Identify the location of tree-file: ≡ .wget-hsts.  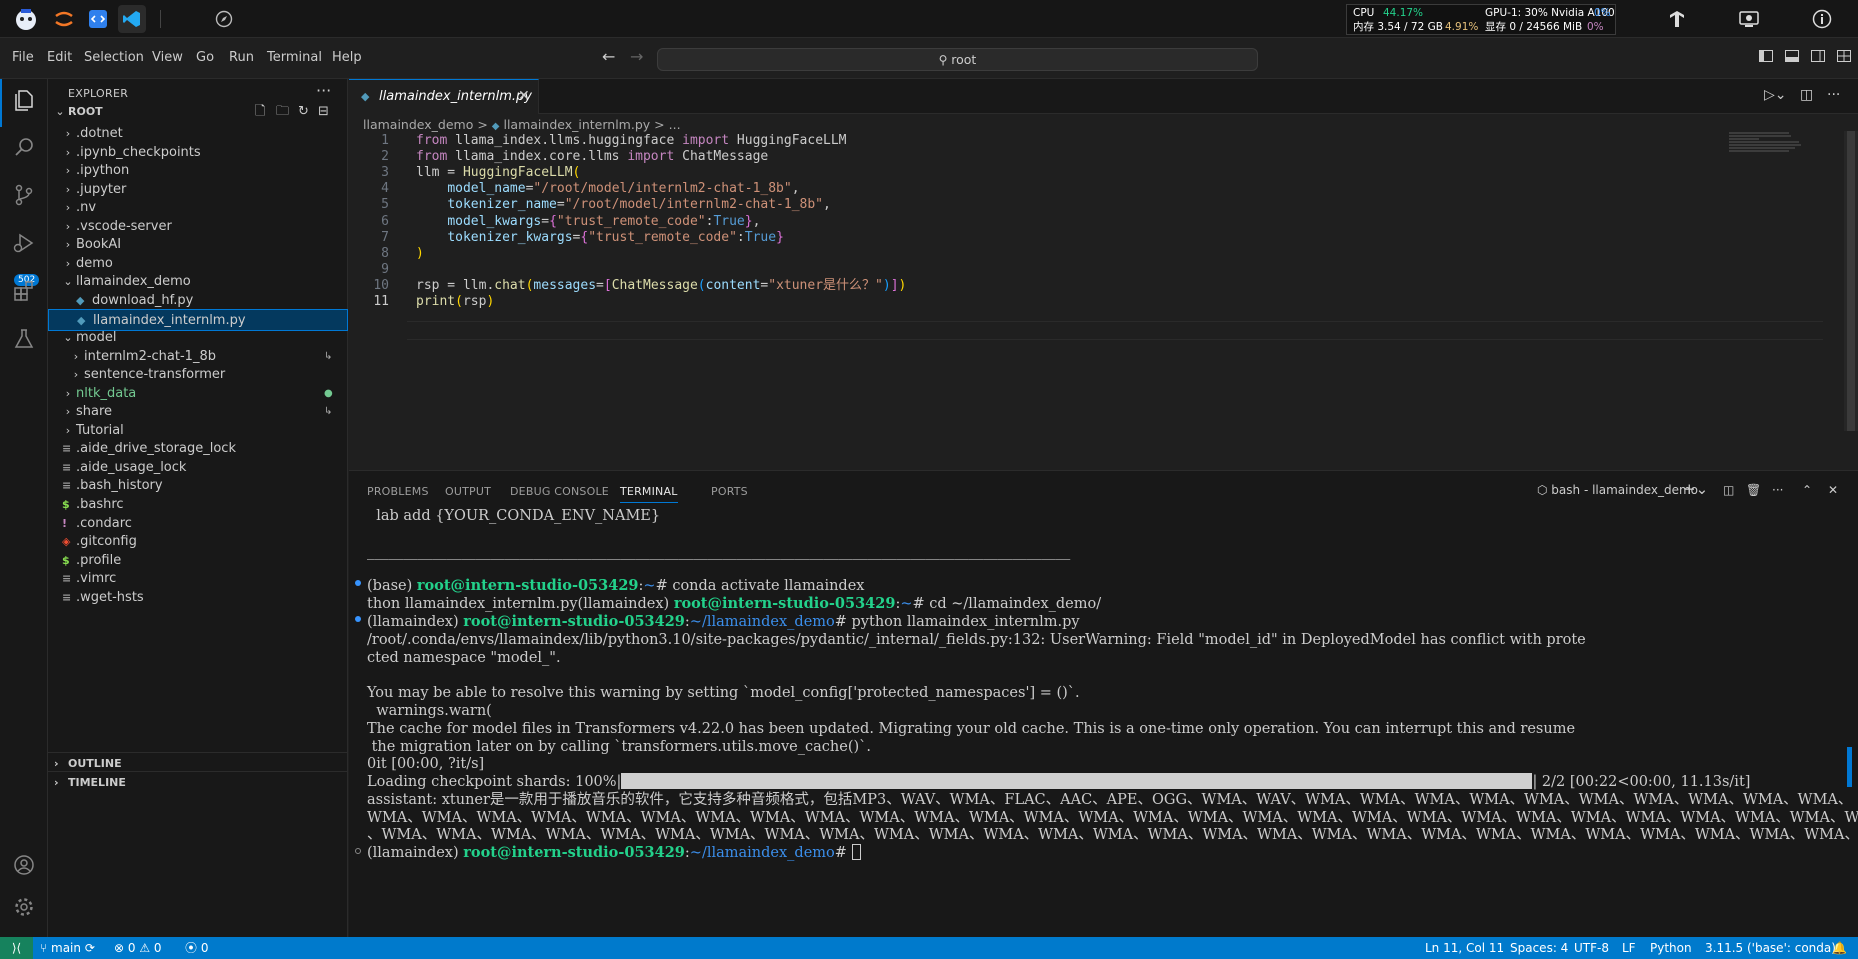
(198, 598).